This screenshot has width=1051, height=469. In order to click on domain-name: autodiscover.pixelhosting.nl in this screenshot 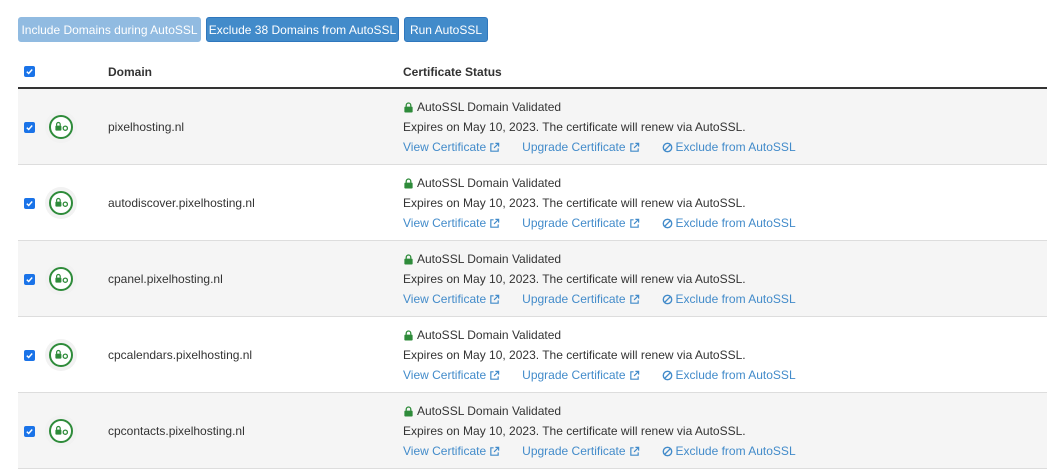, I will do `click(181, 203)`.